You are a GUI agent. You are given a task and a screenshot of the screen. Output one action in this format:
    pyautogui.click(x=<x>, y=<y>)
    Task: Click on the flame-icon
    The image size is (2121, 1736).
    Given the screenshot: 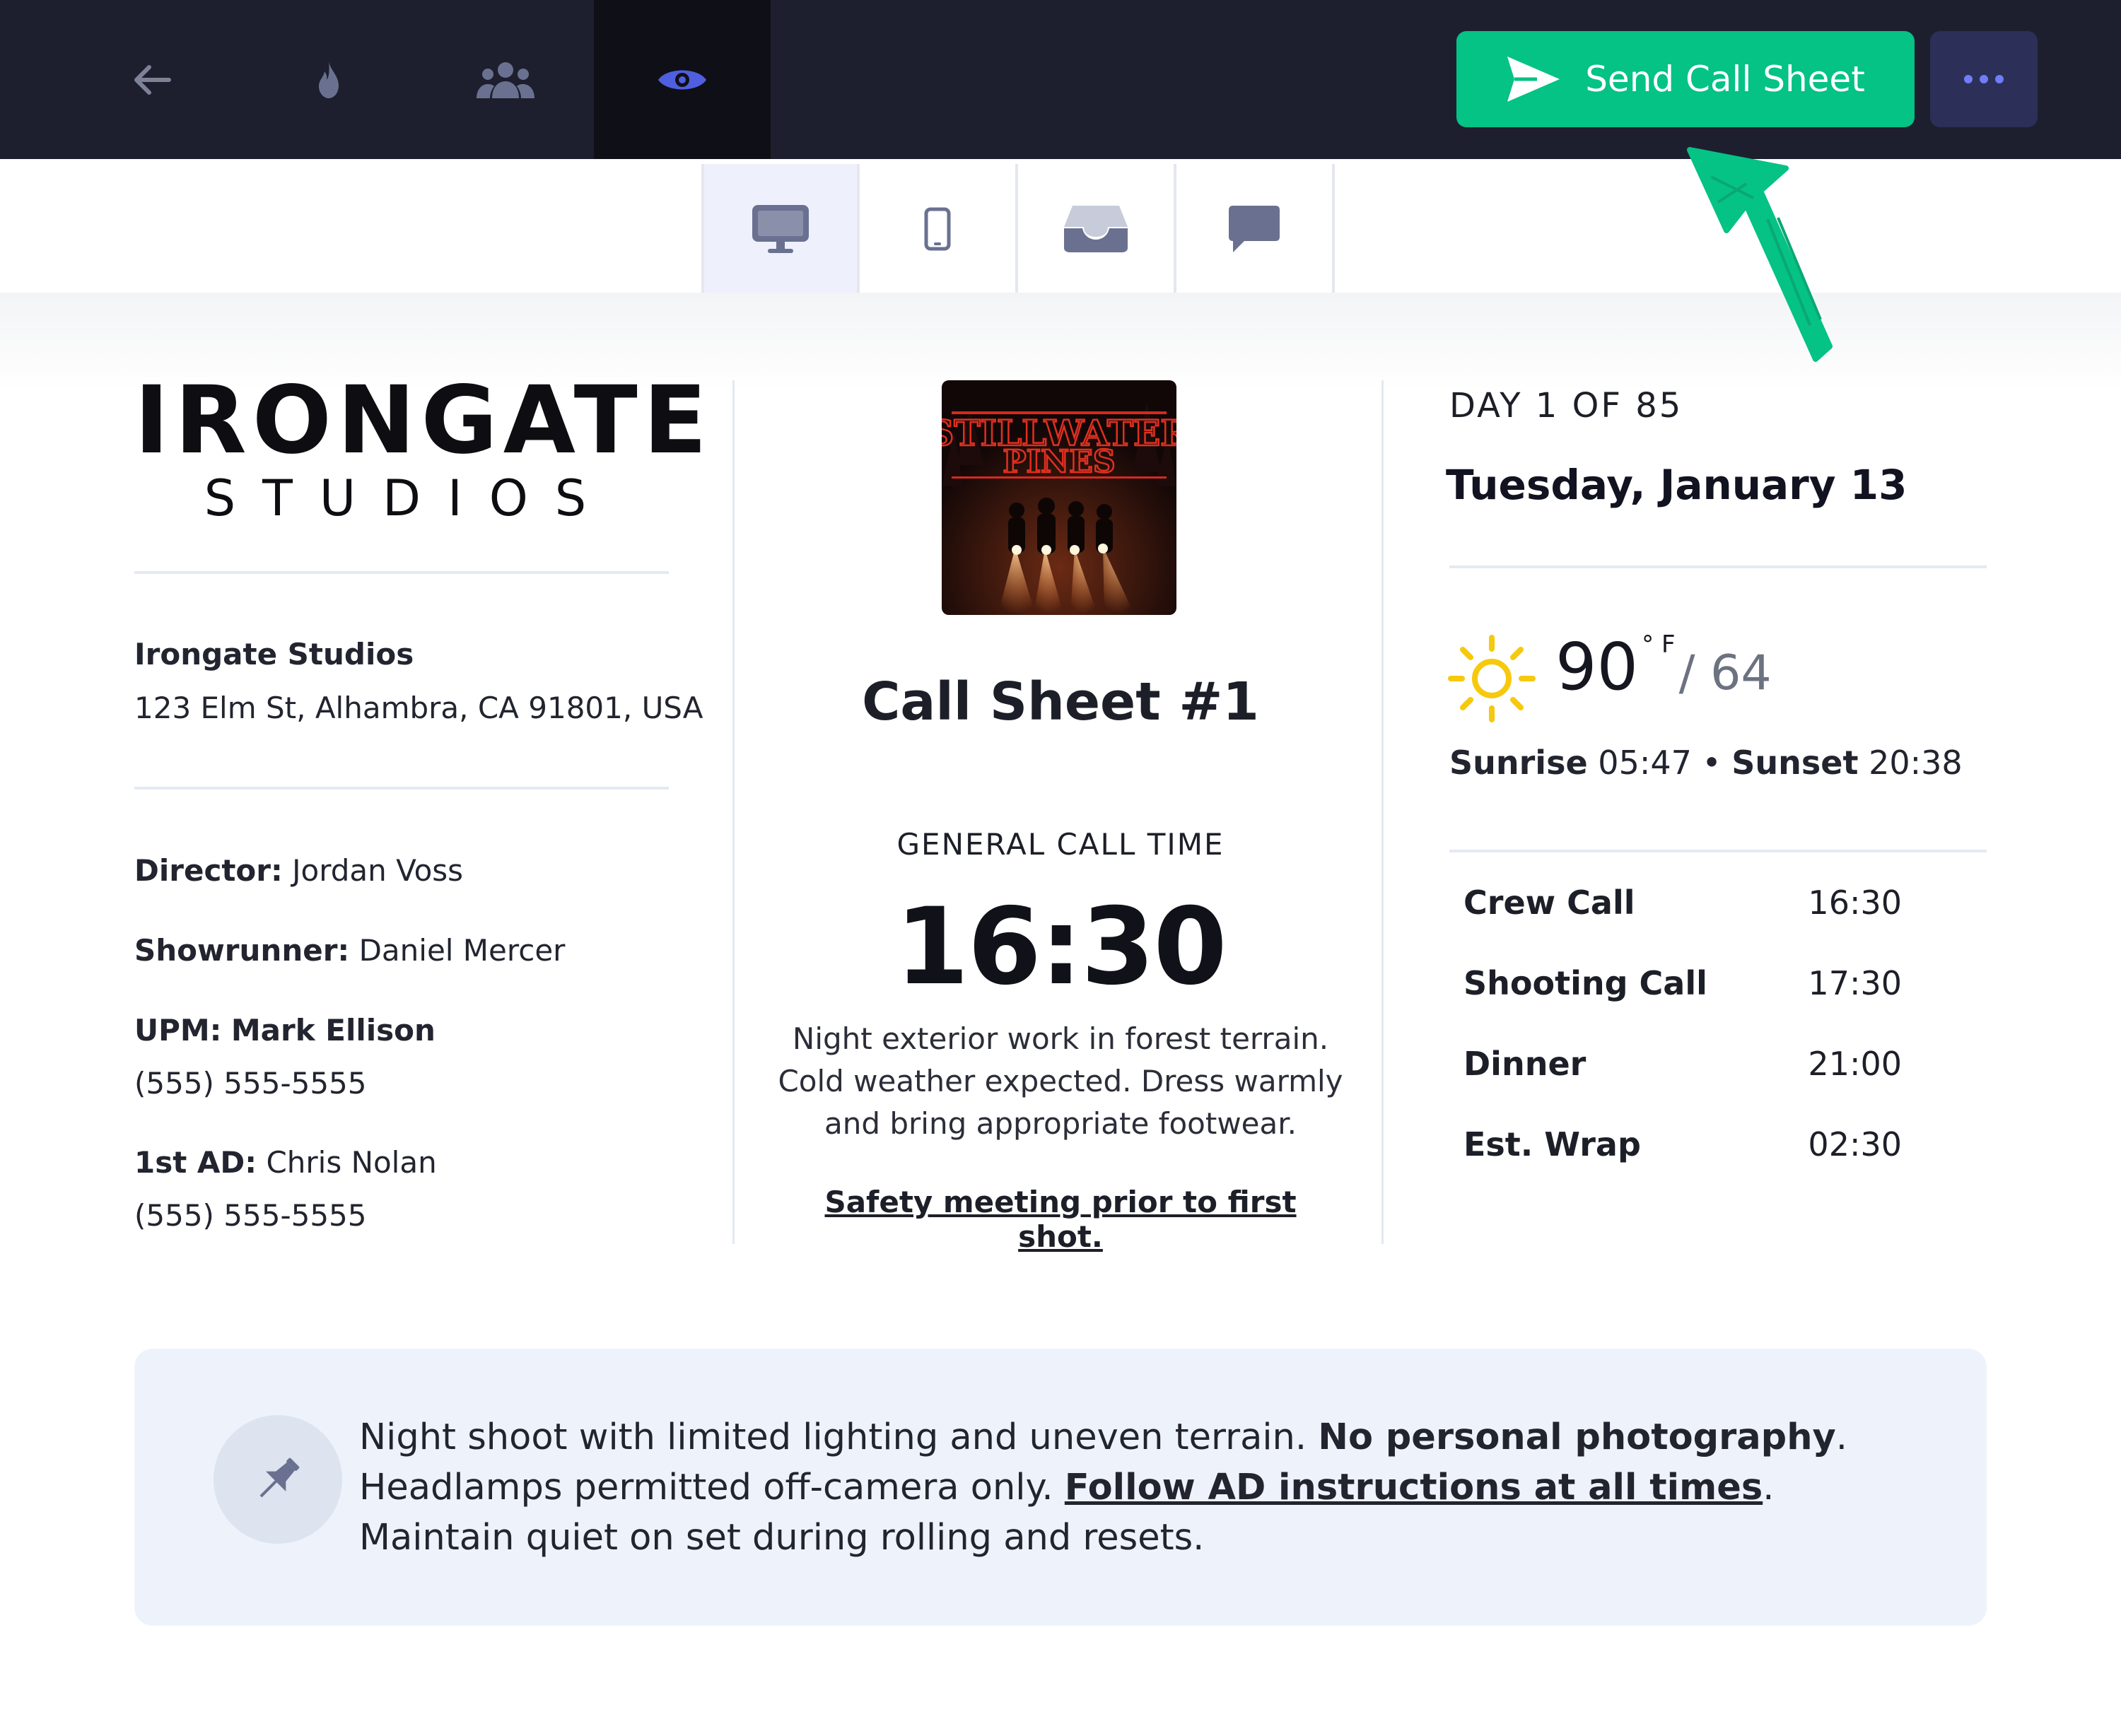 What is the action you would take?
    pyautogui.click(x=329, y=79)
    